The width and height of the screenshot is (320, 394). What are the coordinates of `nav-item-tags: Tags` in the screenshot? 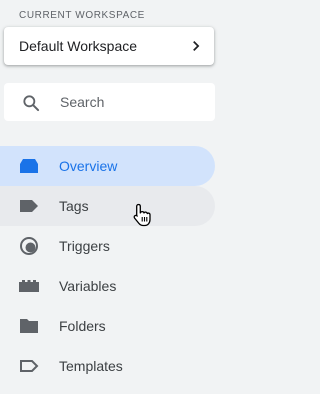 It's located at (110, 206).